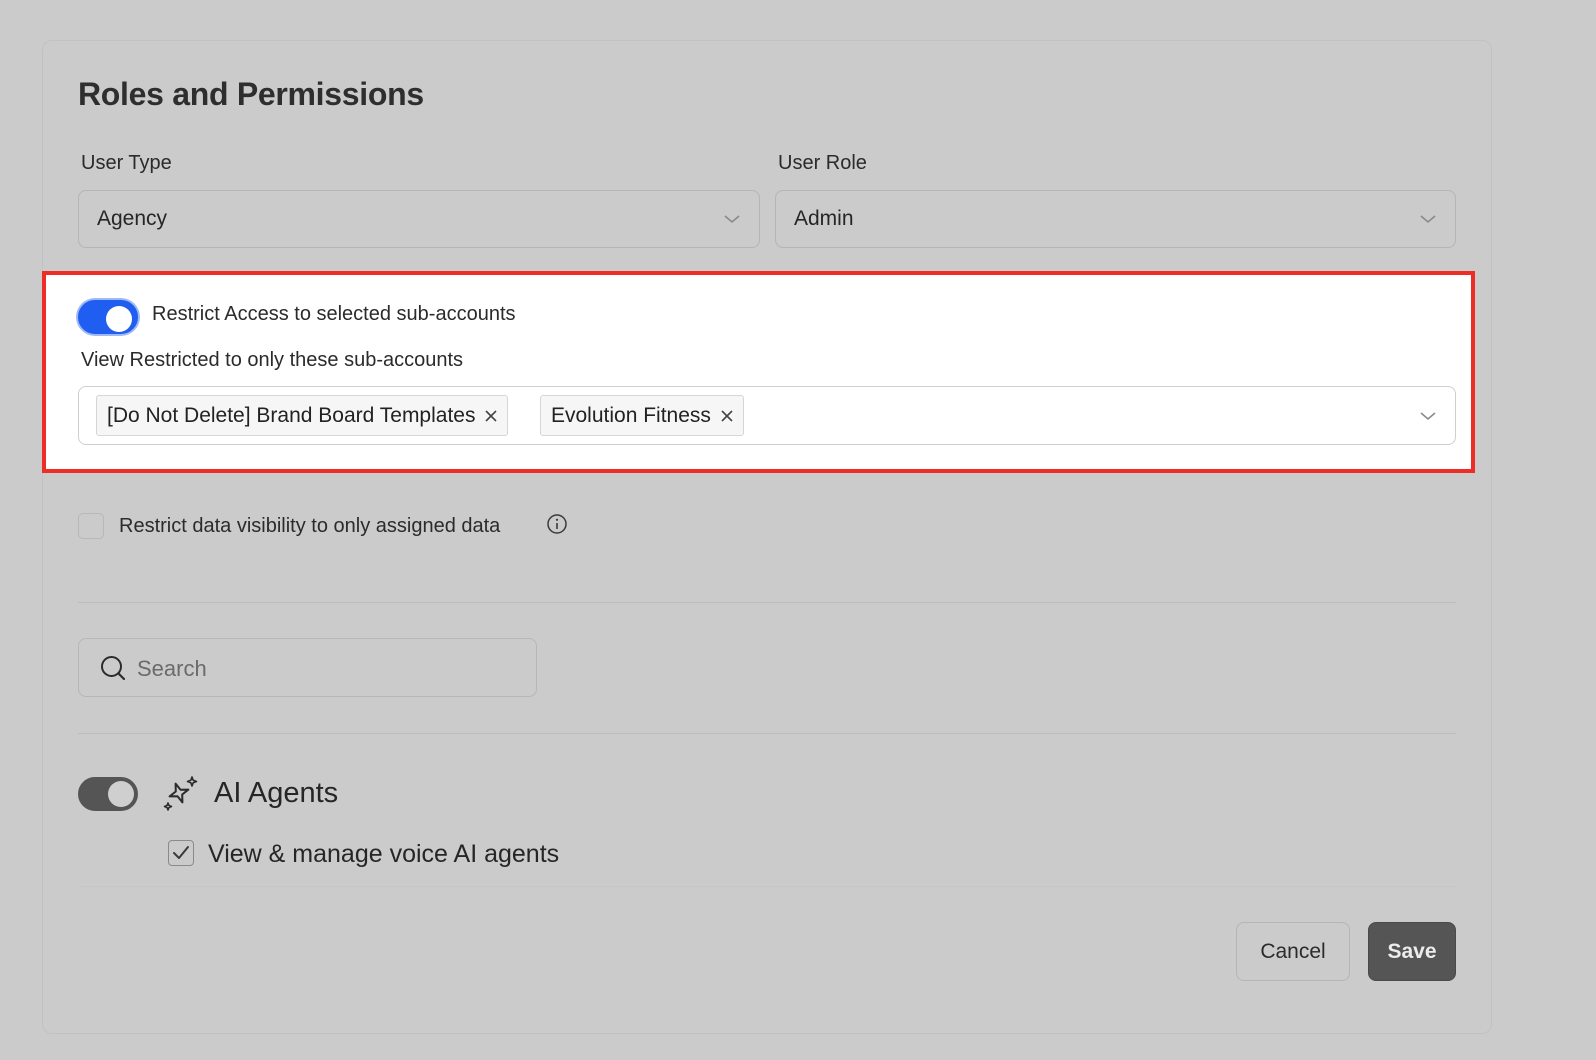 Image resolution: width=1596 pixels, height=1060 pixels. I want to click on restrict-access-toggle, so click(108, 317).